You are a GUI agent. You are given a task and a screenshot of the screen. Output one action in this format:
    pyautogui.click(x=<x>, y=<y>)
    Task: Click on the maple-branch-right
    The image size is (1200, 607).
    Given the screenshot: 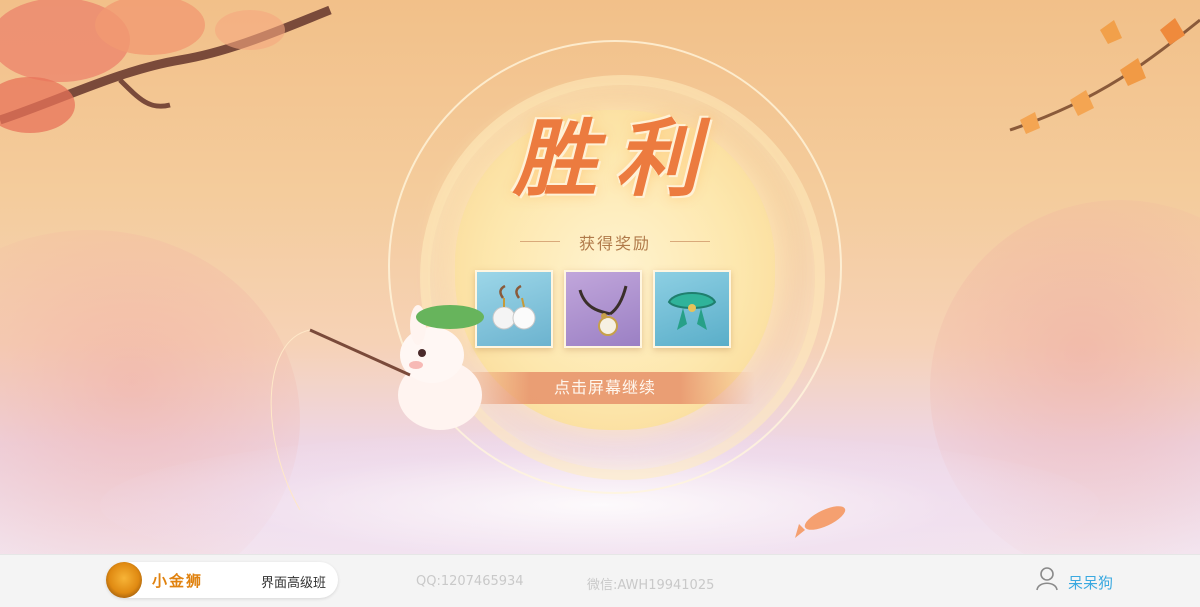 What is the action you would take?
    pyautogui.click(x=1104, y=76)
    